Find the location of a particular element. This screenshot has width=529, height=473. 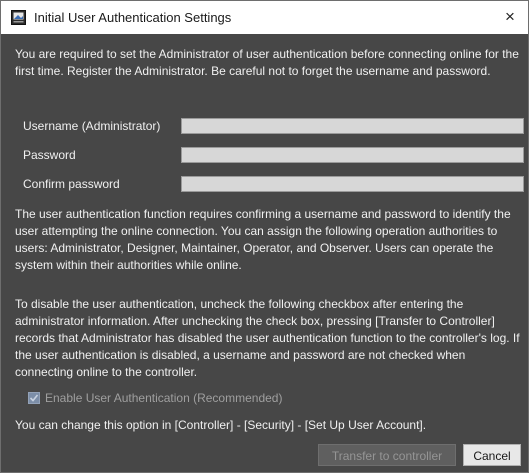

title-bar: Initial User Authentication Settings × is located at coordinates (264, 17).